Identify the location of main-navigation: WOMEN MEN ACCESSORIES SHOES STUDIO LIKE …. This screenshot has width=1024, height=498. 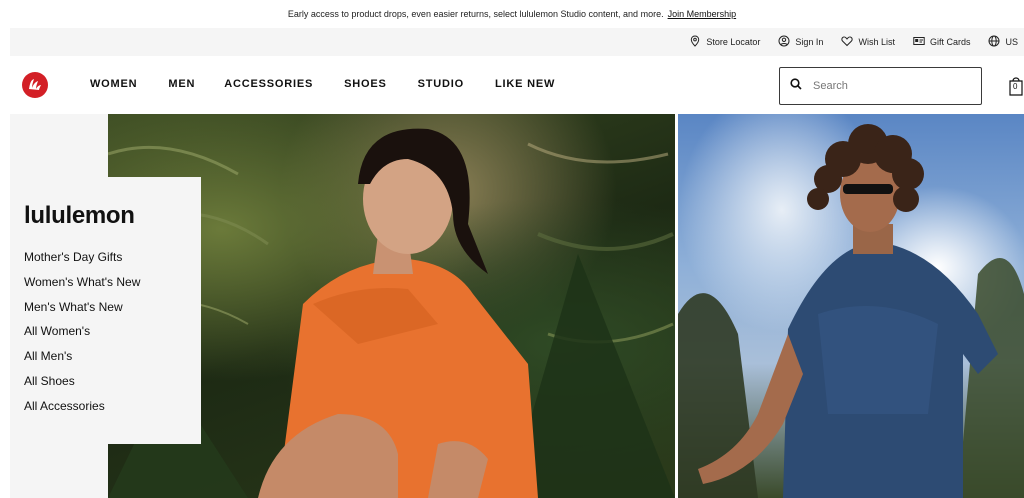
(512, 85).